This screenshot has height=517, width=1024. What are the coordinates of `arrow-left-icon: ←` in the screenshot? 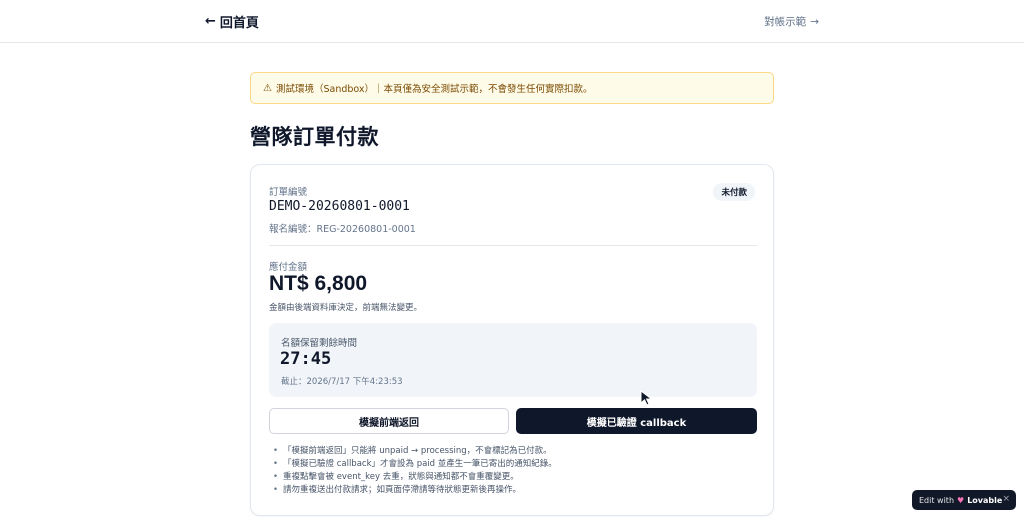 It's located at (210, 21).